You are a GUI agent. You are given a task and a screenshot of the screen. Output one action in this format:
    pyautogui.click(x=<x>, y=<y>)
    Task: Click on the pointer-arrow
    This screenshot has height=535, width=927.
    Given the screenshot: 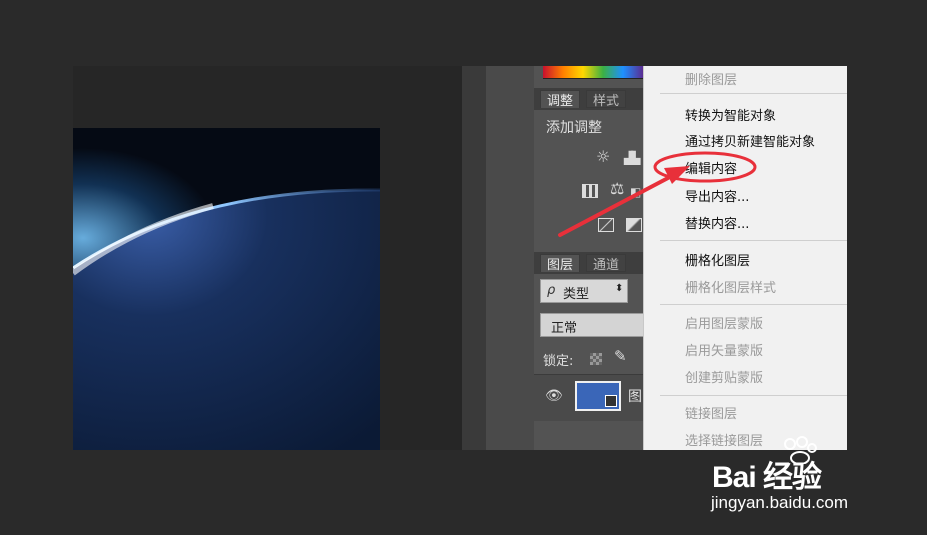 What is the action you would take?
    pyautogui.click(x=614, y=206)
    